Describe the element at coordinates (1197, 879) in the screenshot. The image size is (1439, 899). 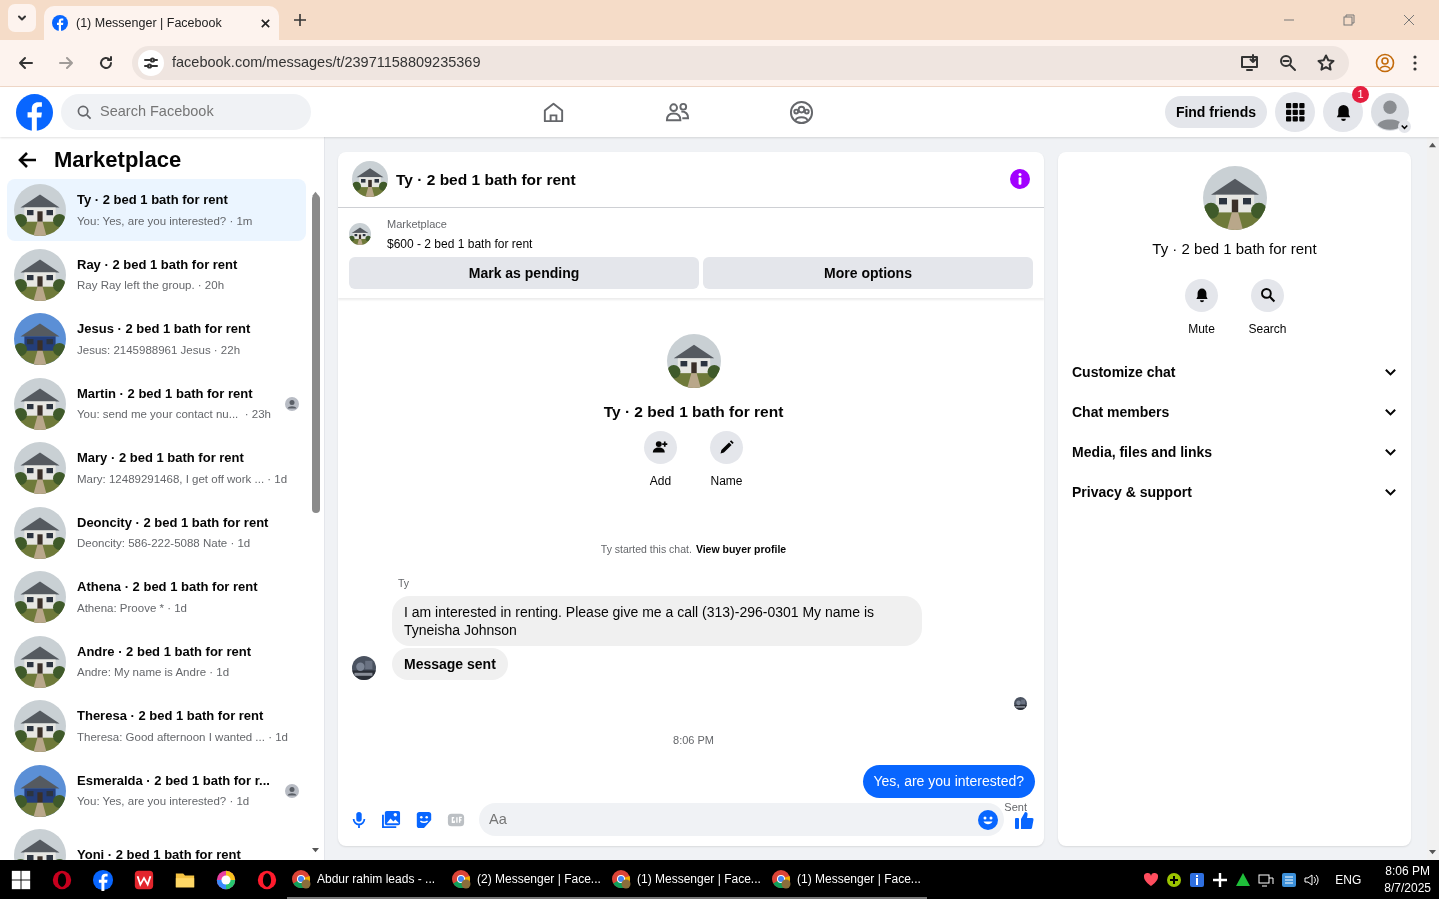
I see `info-icon` at that location.